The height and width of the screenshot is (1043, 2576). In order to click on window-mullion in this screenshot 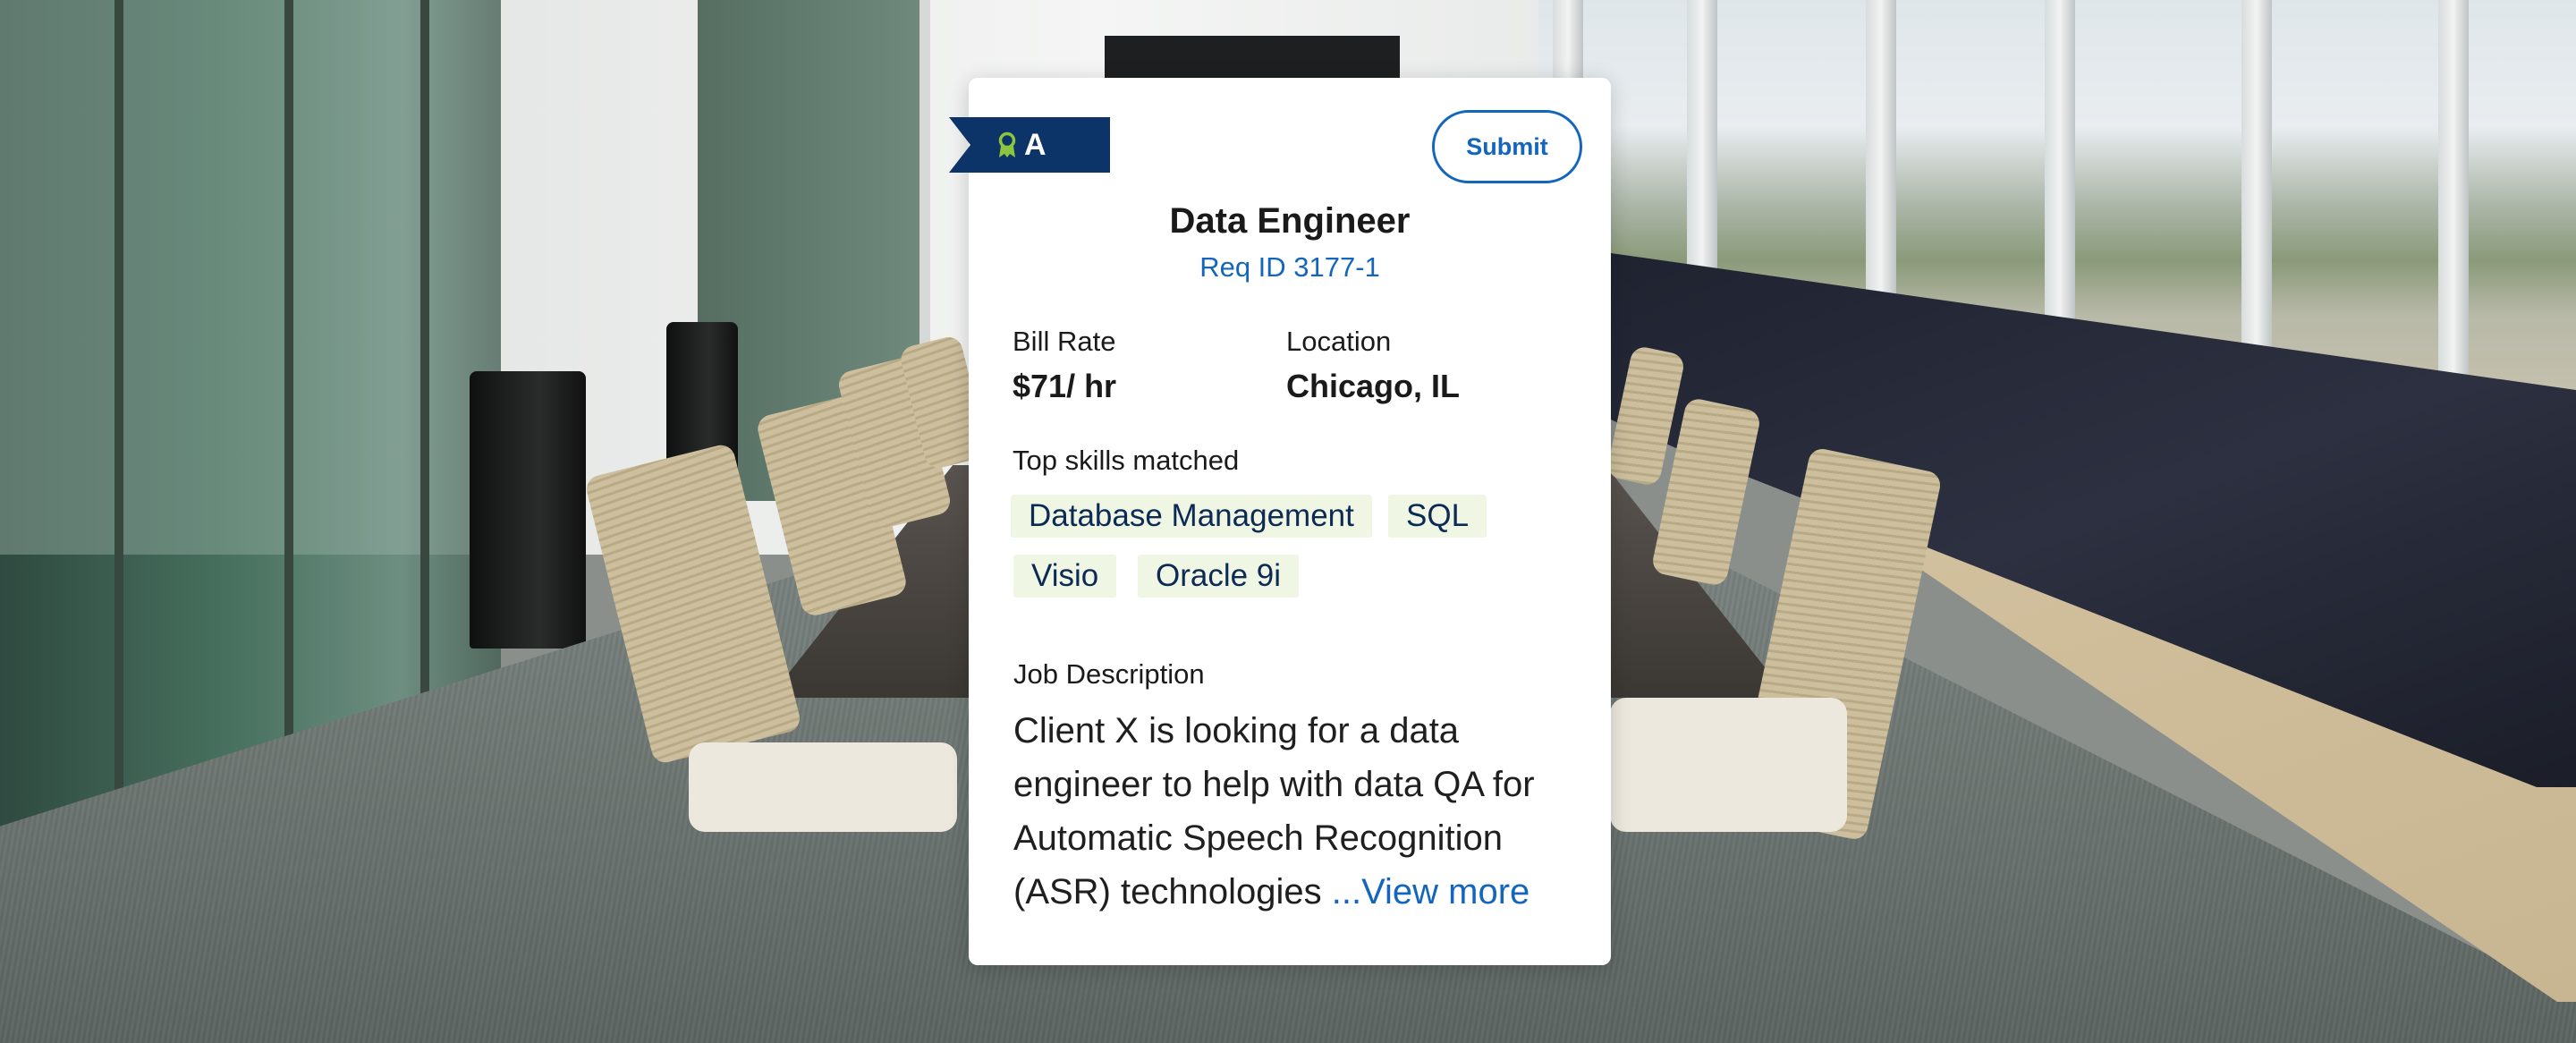, I will do `click(2453, 210)`.